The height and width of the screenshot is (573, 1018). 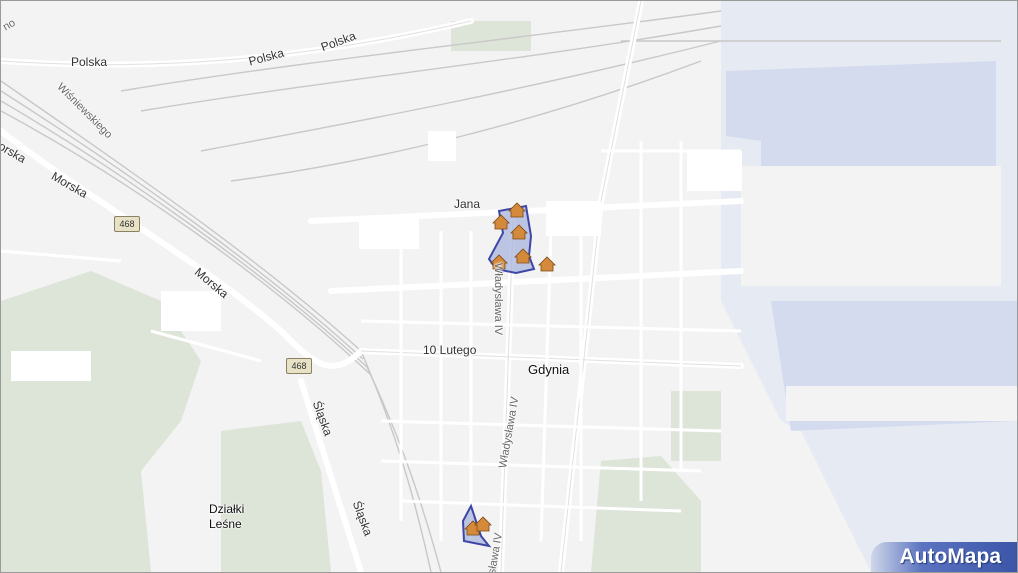 I want to click on street-label-wladyslawa: Władysława IV, so click(x=498, y=299).